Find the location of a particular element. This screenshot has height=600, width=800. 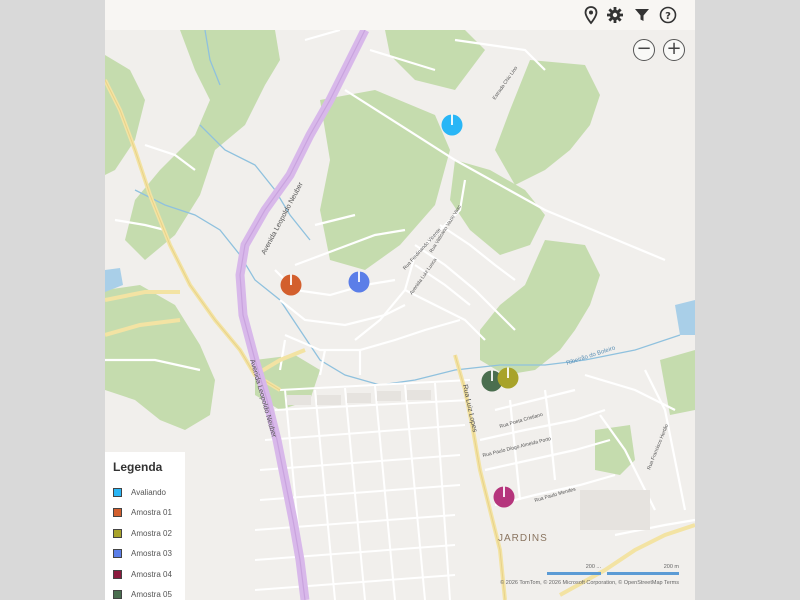

legend-item-amostra-01: Amostra 01 is located at coordinates (149, 513).